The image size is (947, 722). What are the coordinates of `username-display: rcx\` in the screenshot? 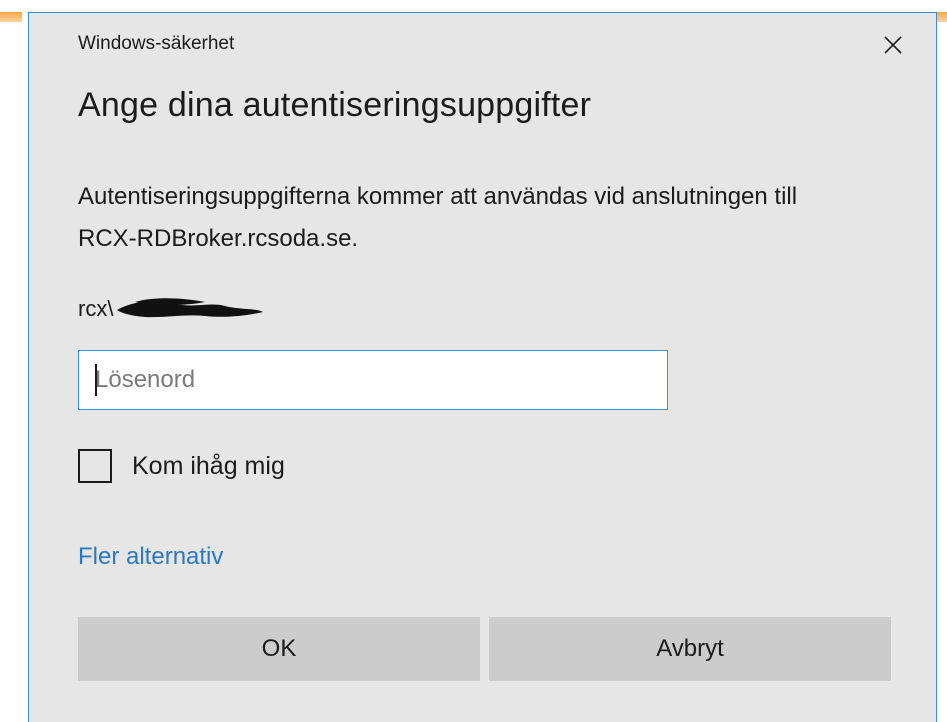 It's located at (171, 309).